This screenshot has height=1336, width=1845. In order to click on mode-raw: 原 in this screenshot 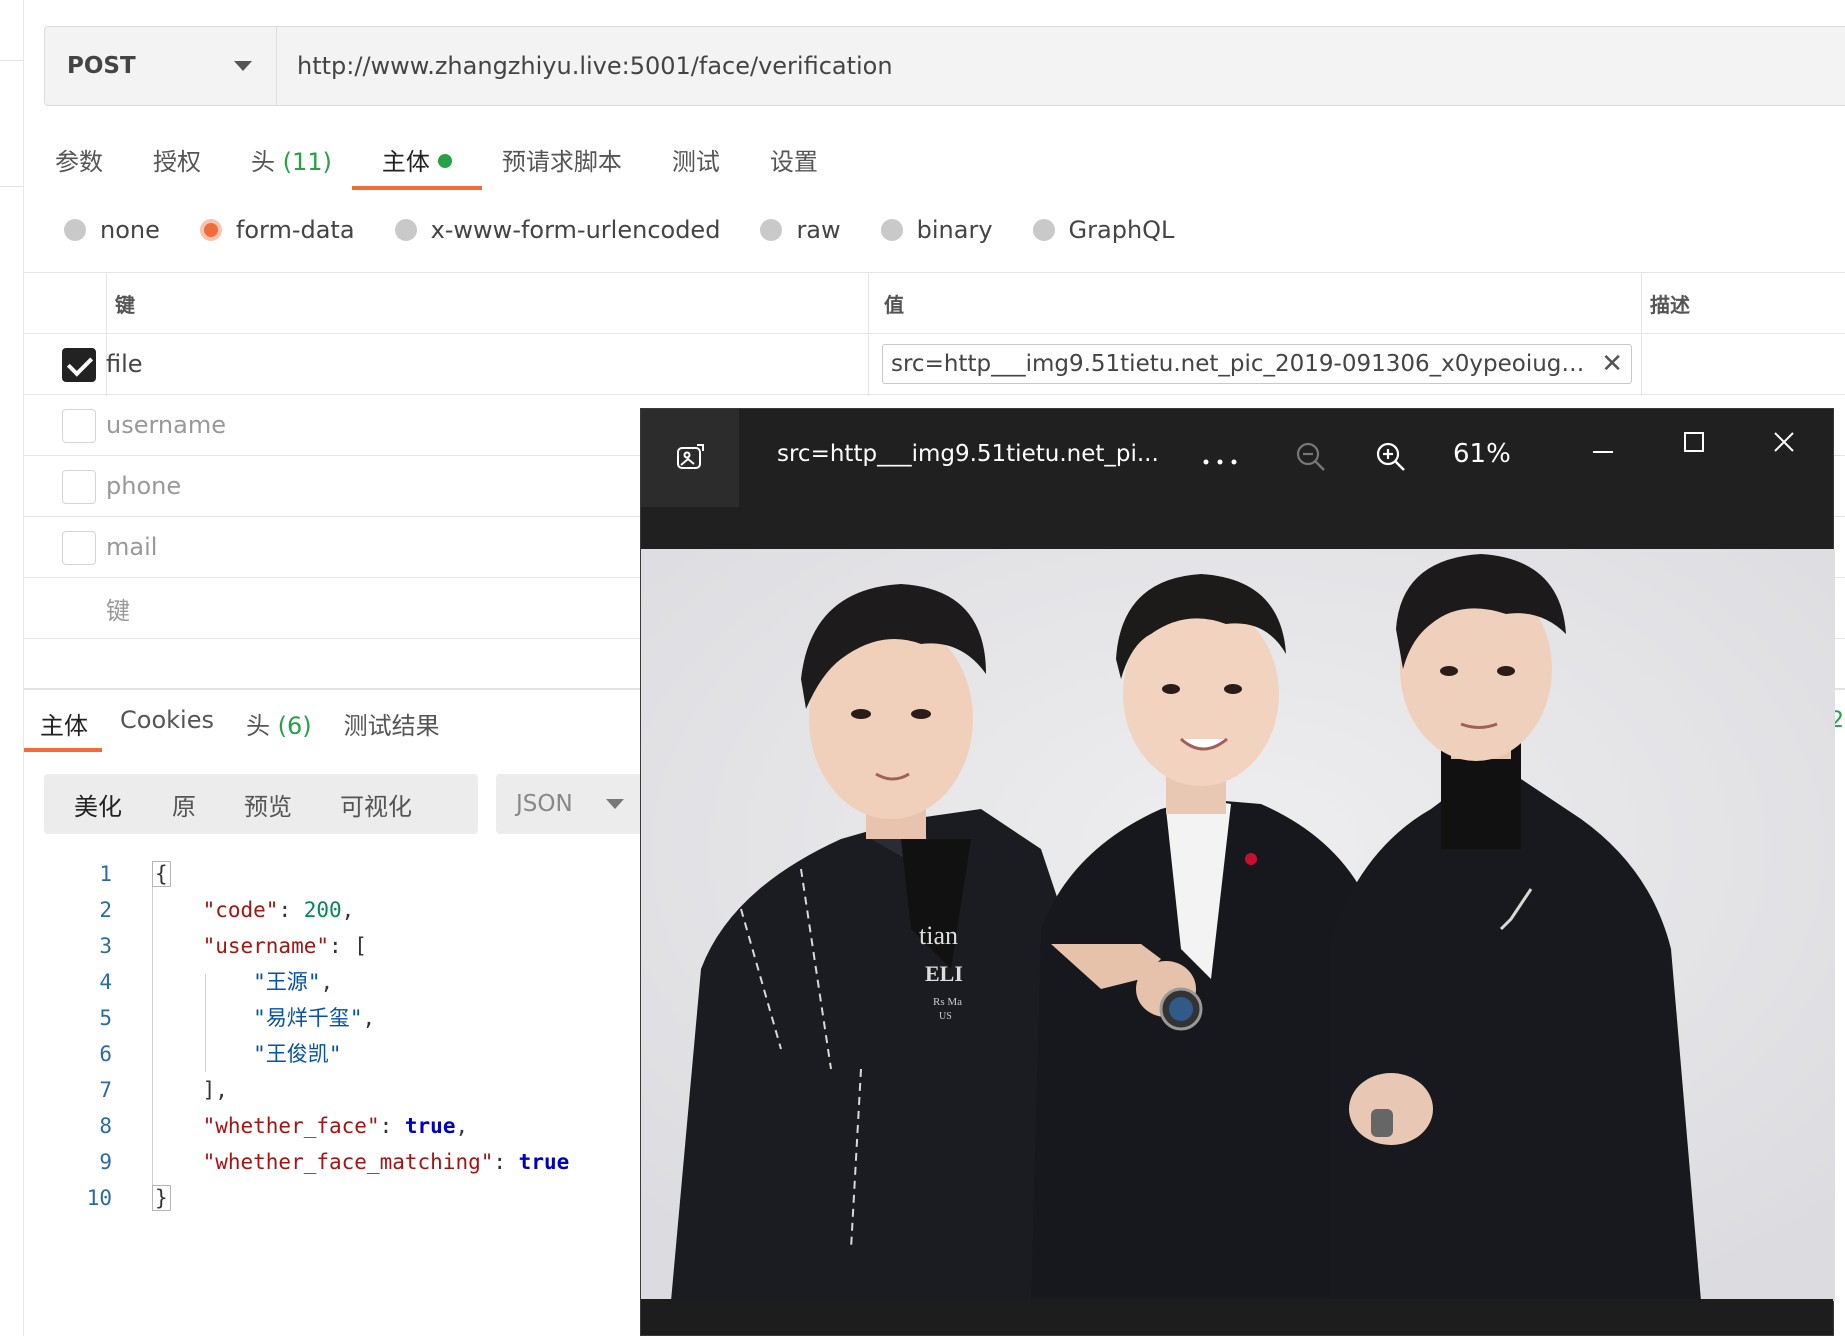, I will do `click(184, 804)`.